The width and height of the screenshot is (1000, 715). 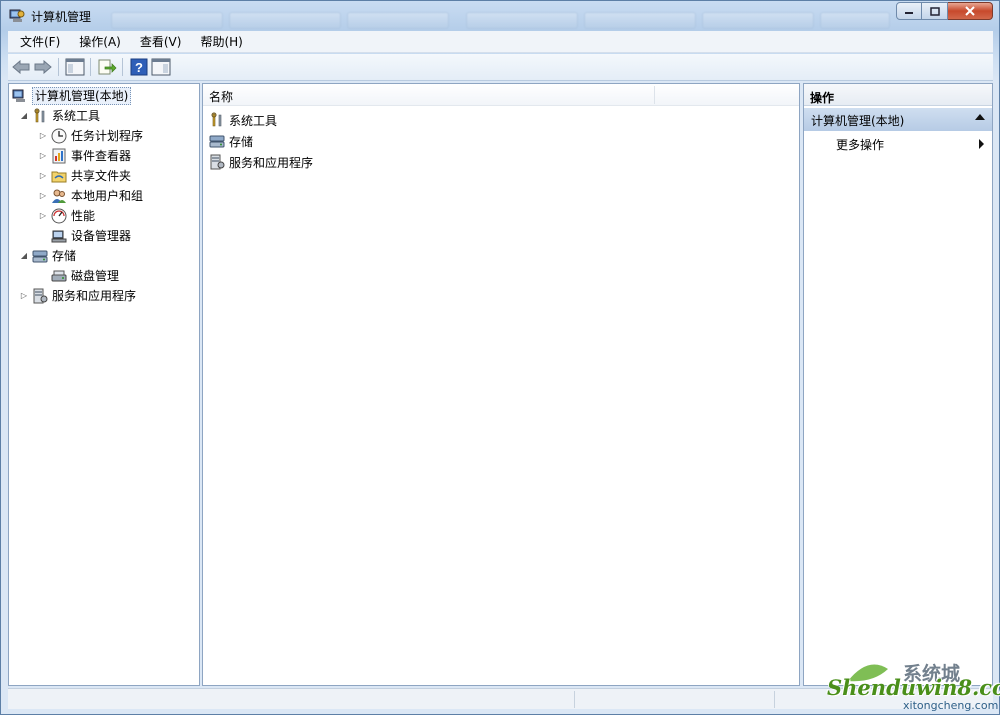 I want to click on tree-item-computer-management: 计算机管理(本地), so click(x=72, y=95).